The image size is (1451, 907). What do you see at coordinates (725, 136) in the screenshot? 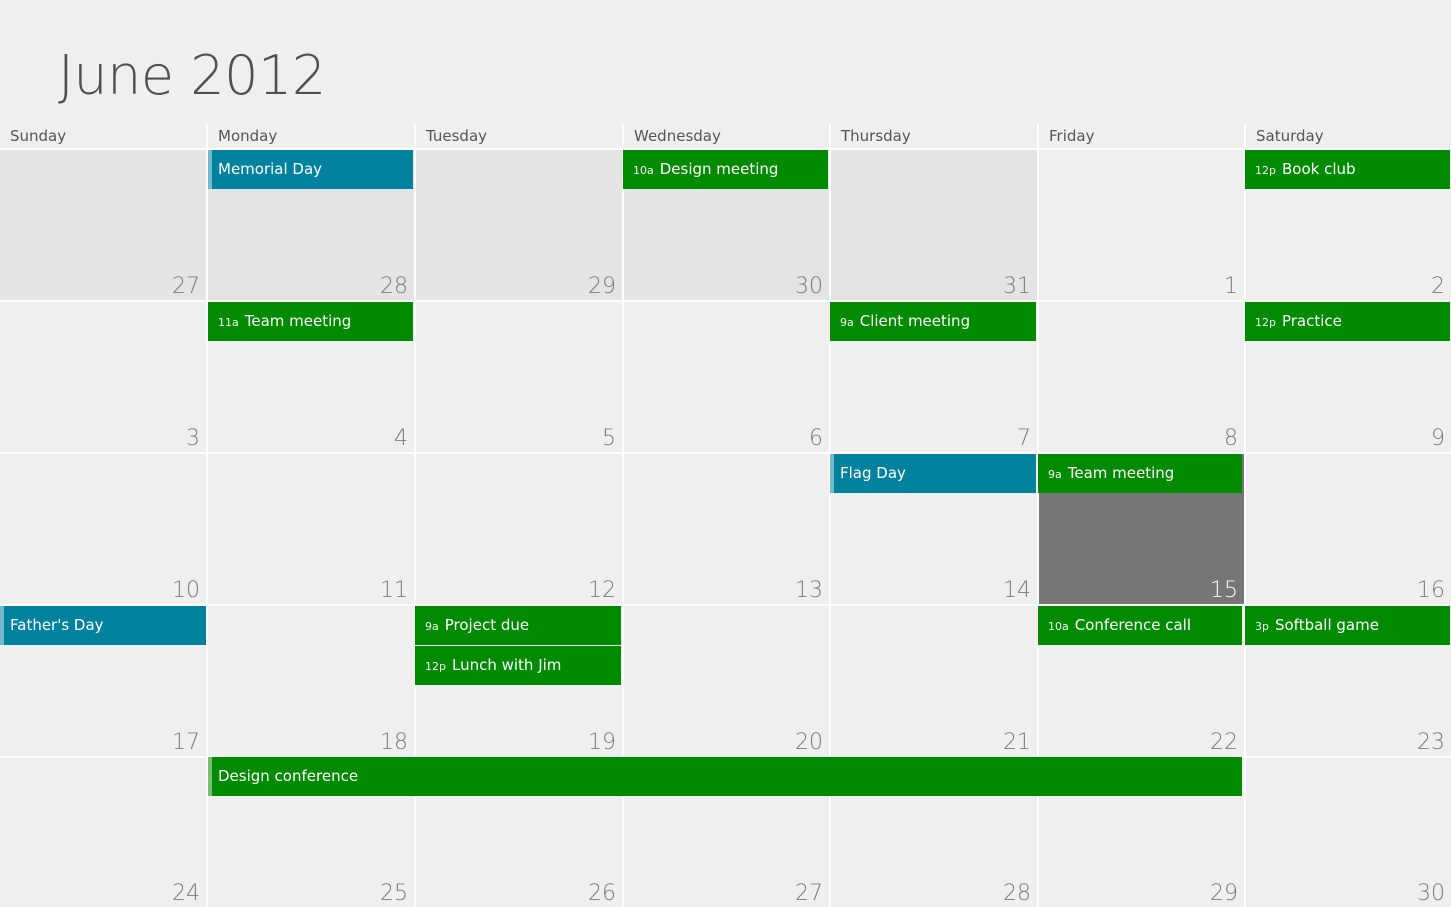
I see `weekday-wednesday: Wednesday` at bounding box center [725, 136].